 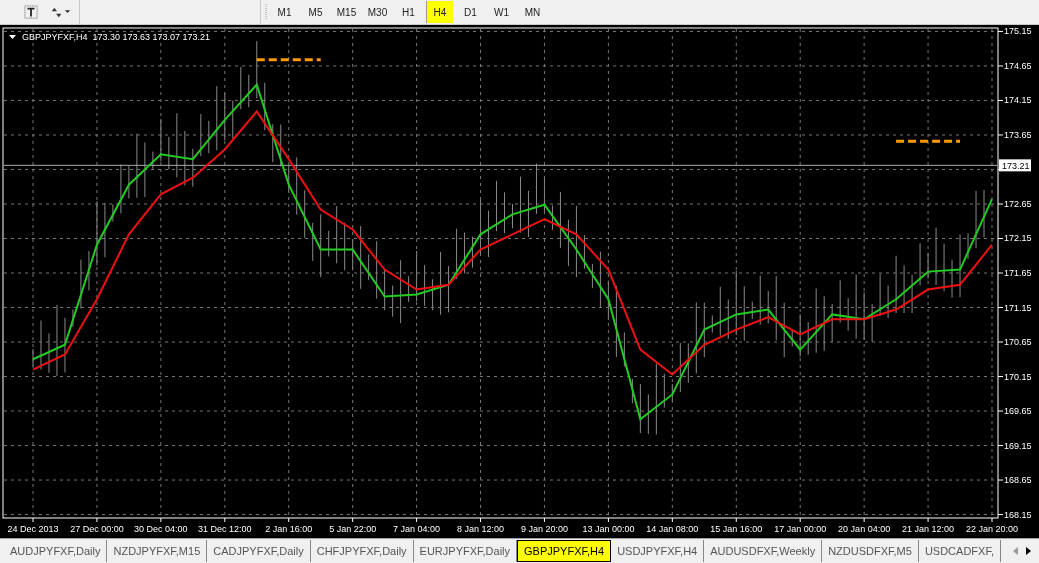 What do you see at coordinates (1018, 514) in the screenshot?
I see `price-tick-label: 168.15` at bounding box center [1018, 514].